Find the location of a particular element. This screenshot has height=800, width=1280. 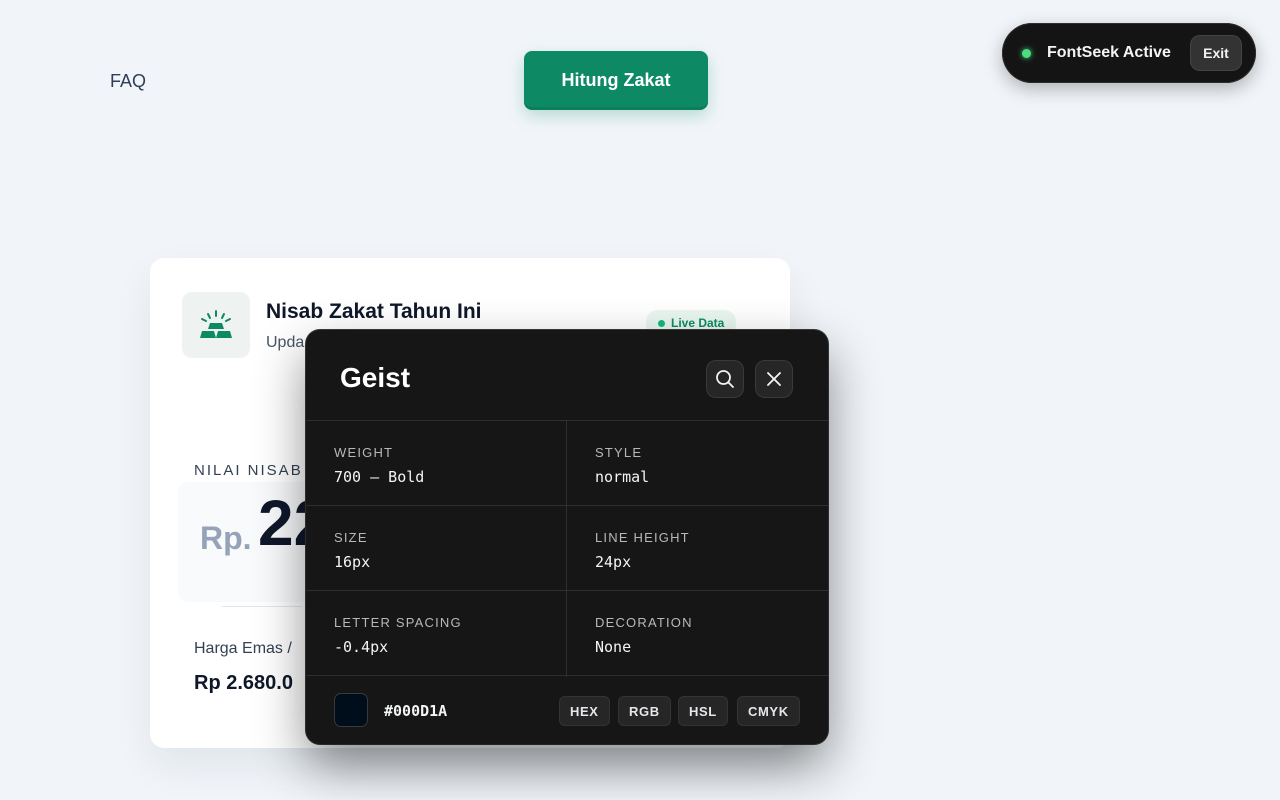

property-size: SIZE 16px is located at coordinates (436, 548).